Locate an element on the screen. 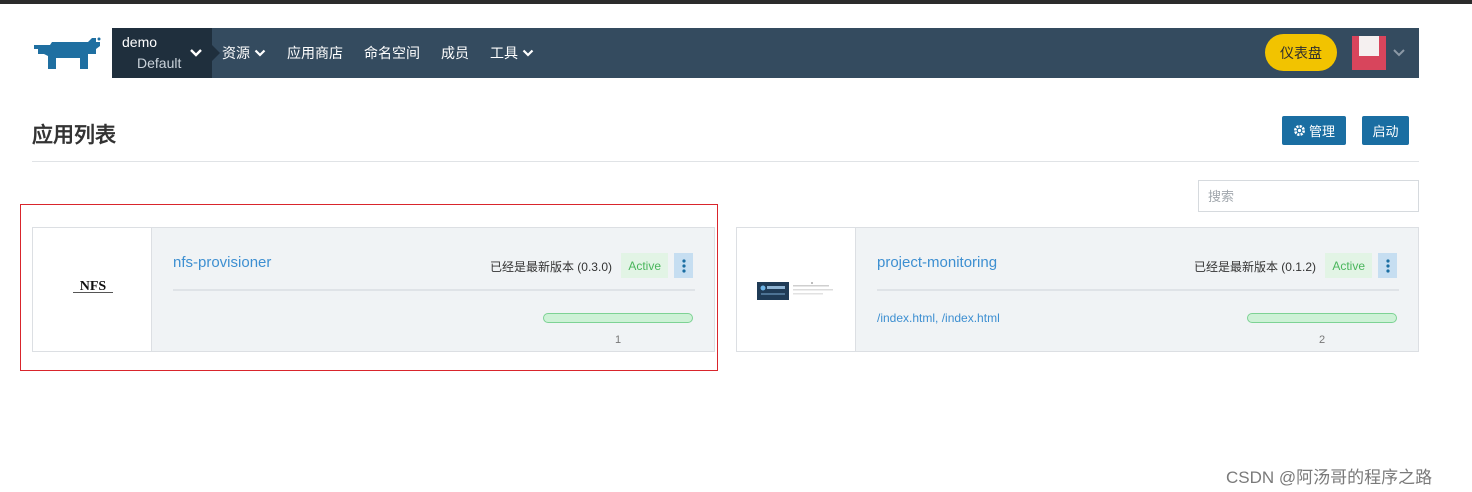  nfs-logo-icon: NFS is located at coordinates (93, 286).